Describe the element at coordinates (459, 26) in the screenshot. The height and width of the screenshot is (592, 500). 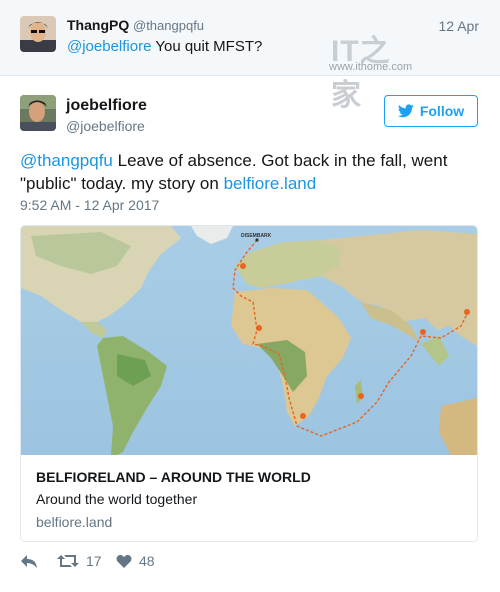
I see `parent-tweet-date: 12 Apr` at that location.